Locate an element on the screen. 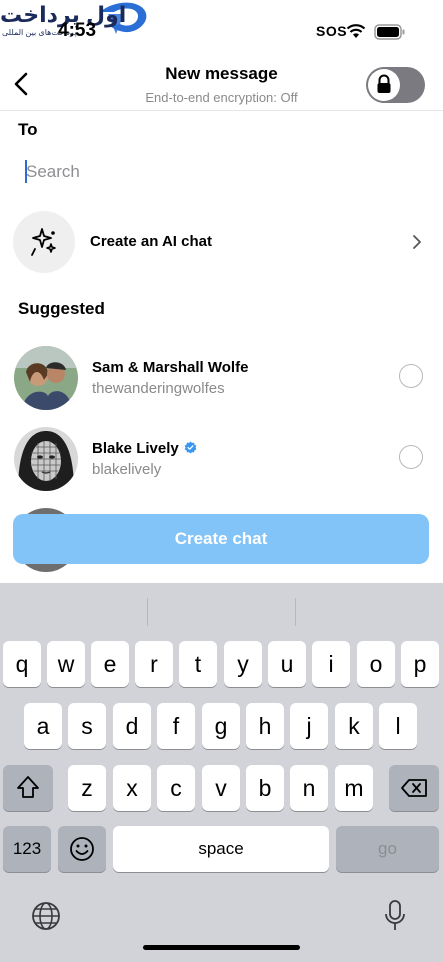  couple-photo-icon is located at coordinates (46, 378).